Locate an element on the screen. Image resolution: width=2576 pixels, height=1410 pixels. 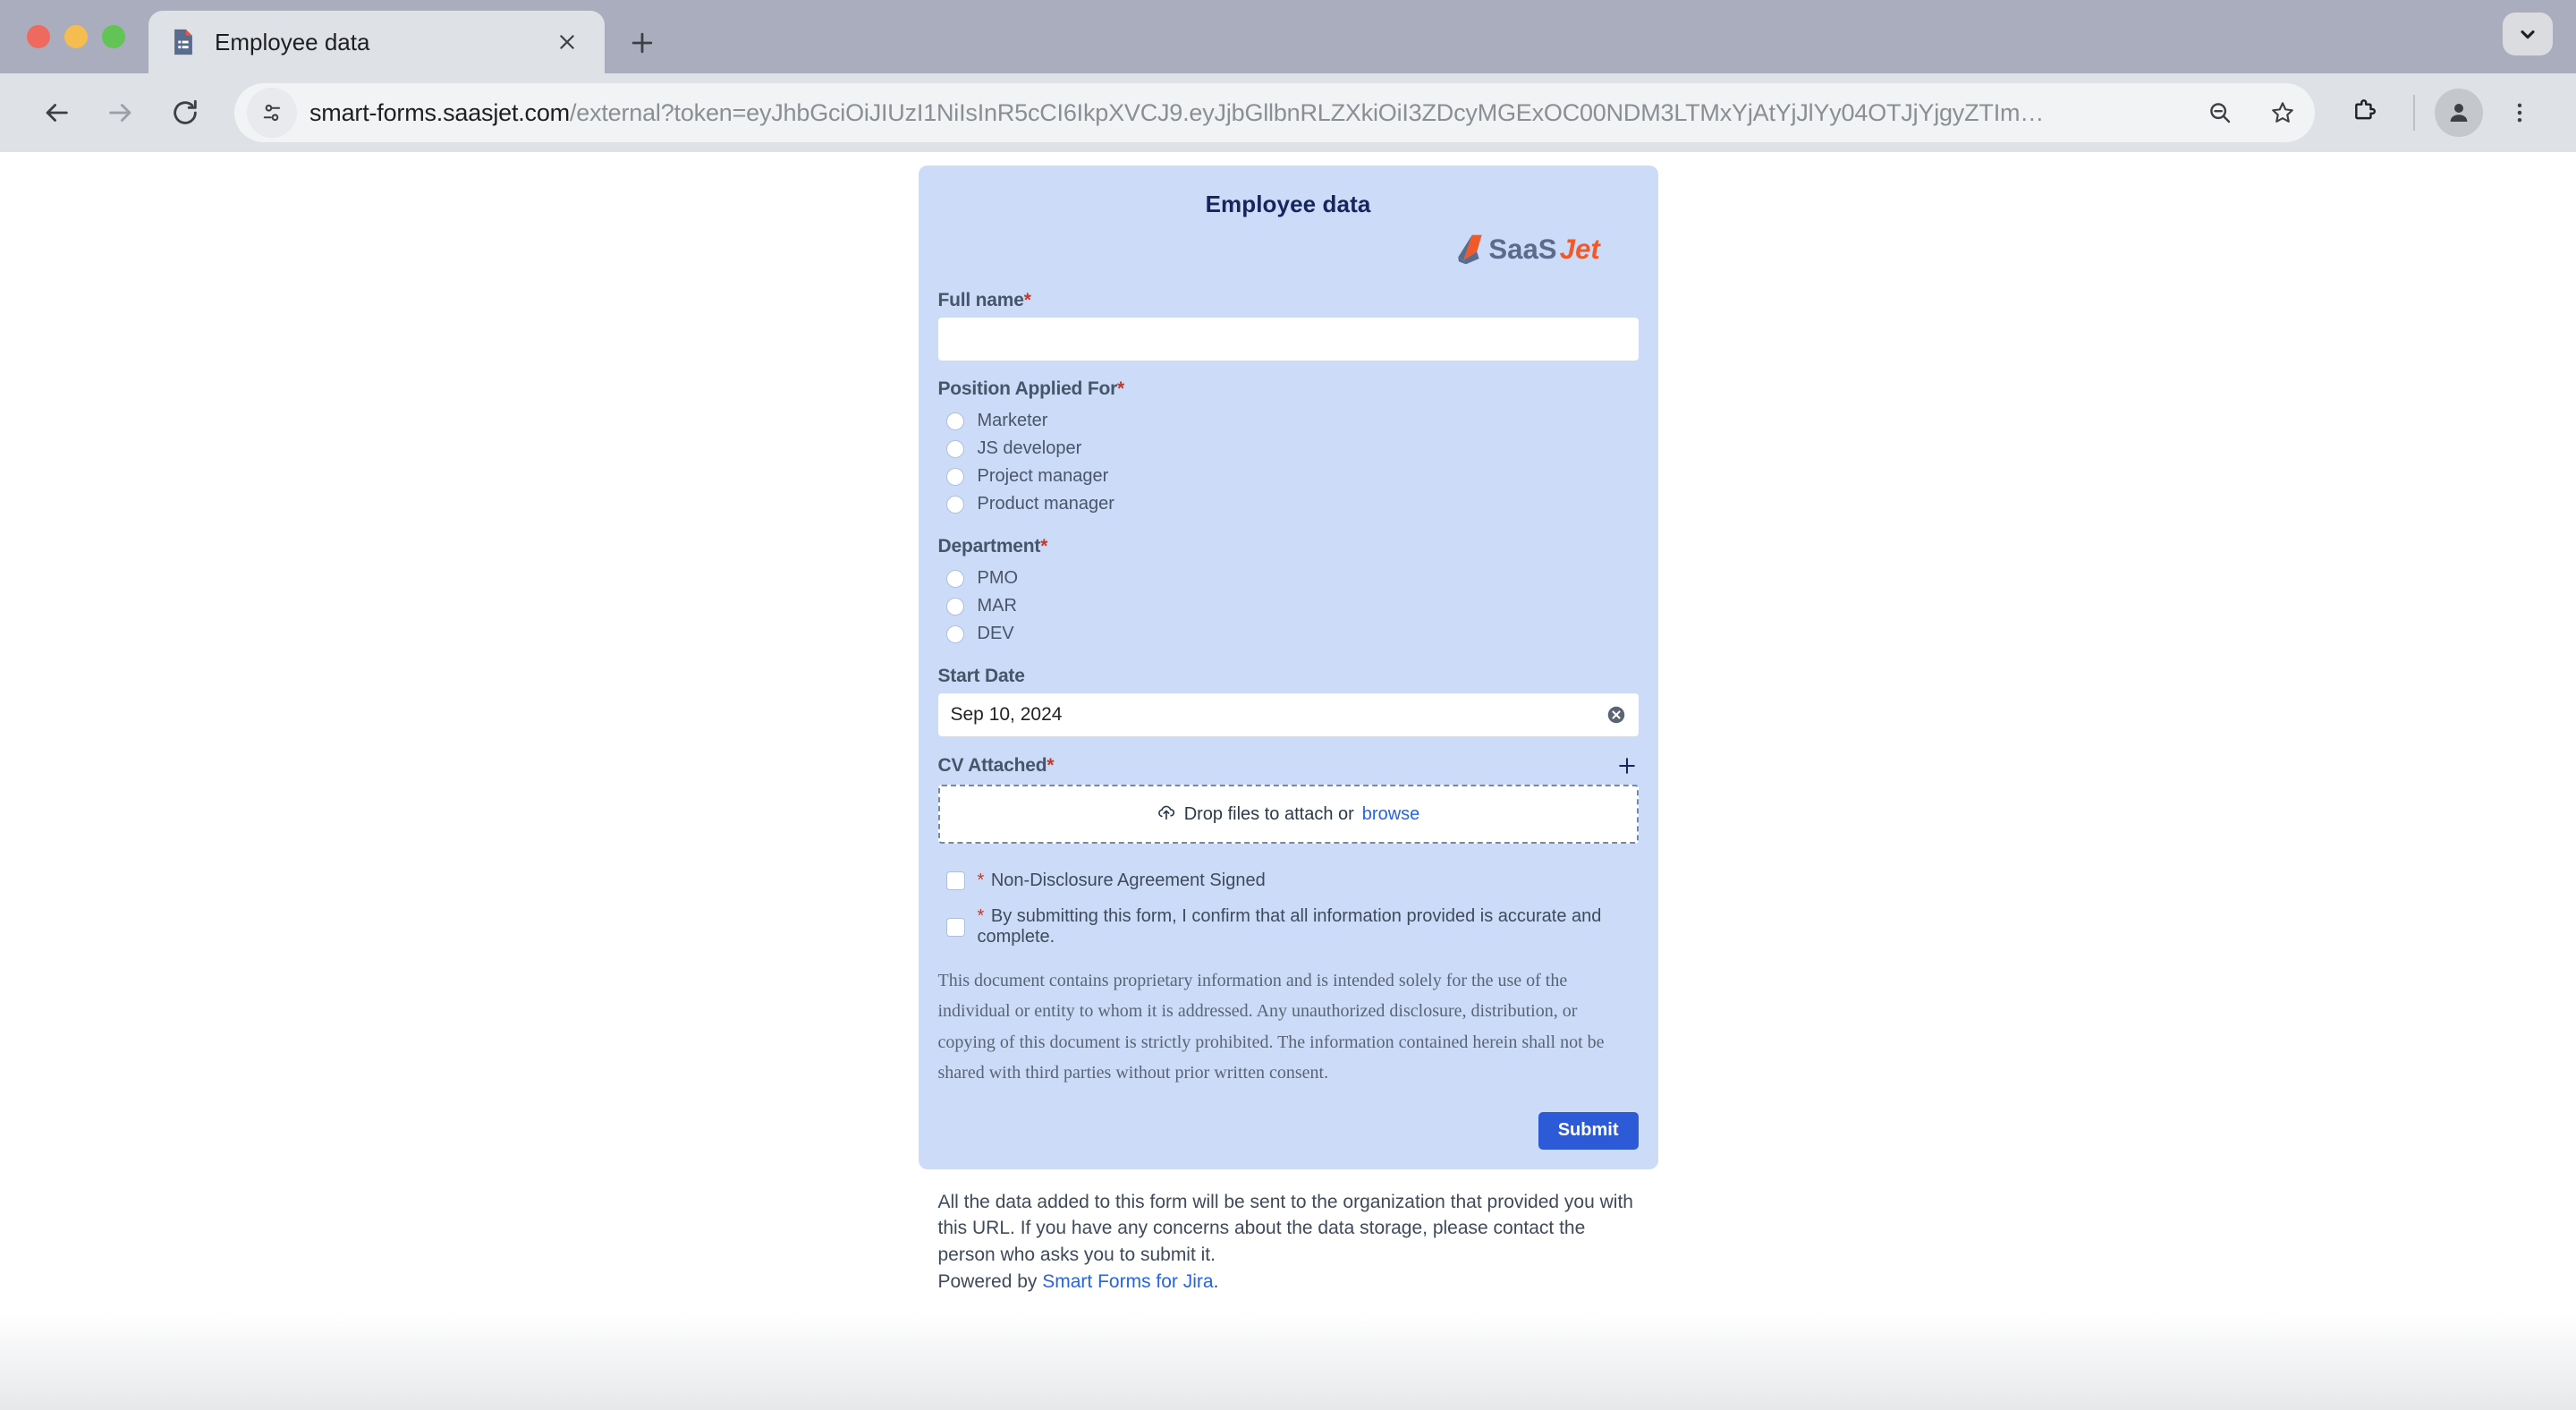
powered-suffix: . is located at coordinates (1216, 1281).